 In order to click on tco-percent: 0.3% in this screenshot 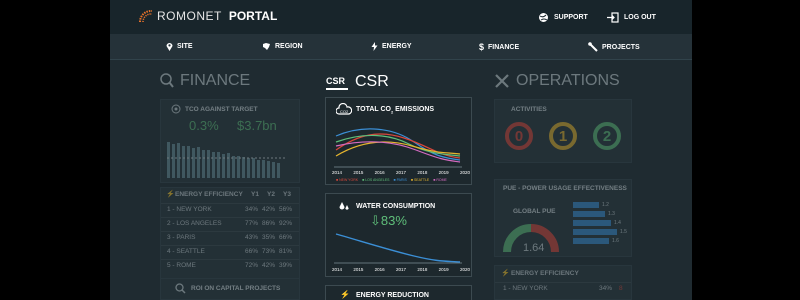, I will do `click(204, 125)`.